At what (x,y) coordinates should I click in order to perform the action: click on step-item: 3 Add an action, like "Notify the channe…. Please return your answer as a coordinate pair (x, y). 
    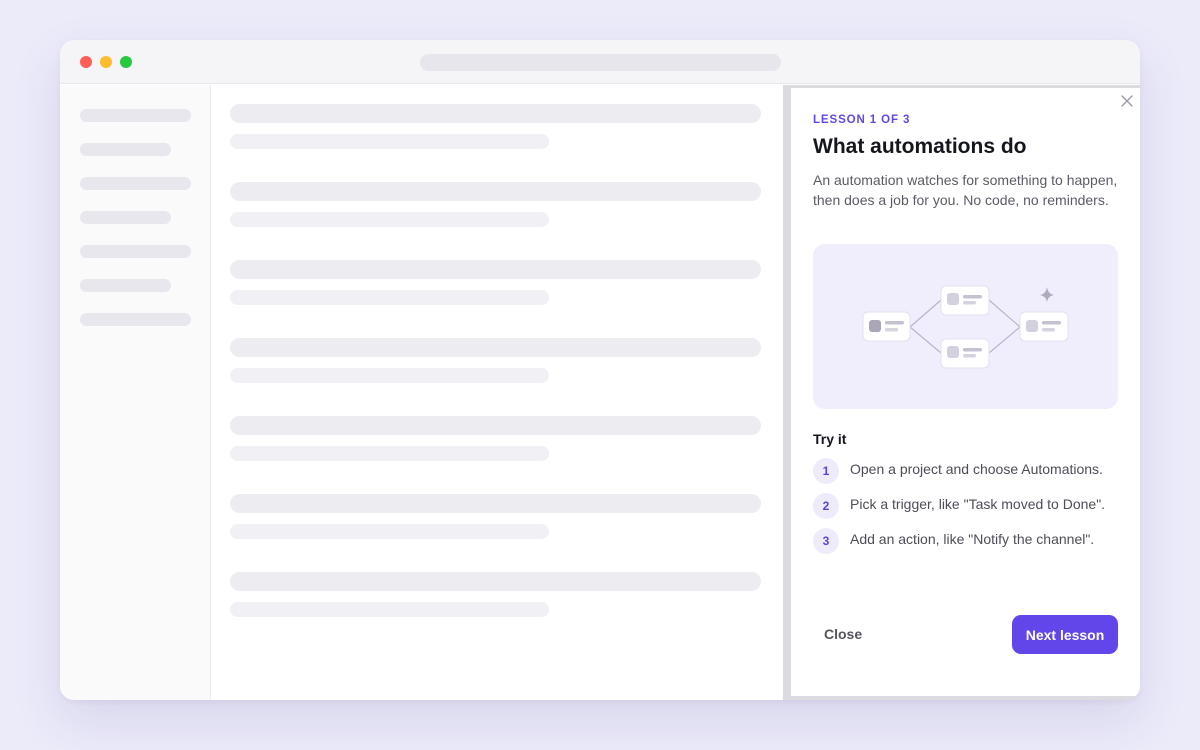
    Looking at the image, I should click on (968, 541).